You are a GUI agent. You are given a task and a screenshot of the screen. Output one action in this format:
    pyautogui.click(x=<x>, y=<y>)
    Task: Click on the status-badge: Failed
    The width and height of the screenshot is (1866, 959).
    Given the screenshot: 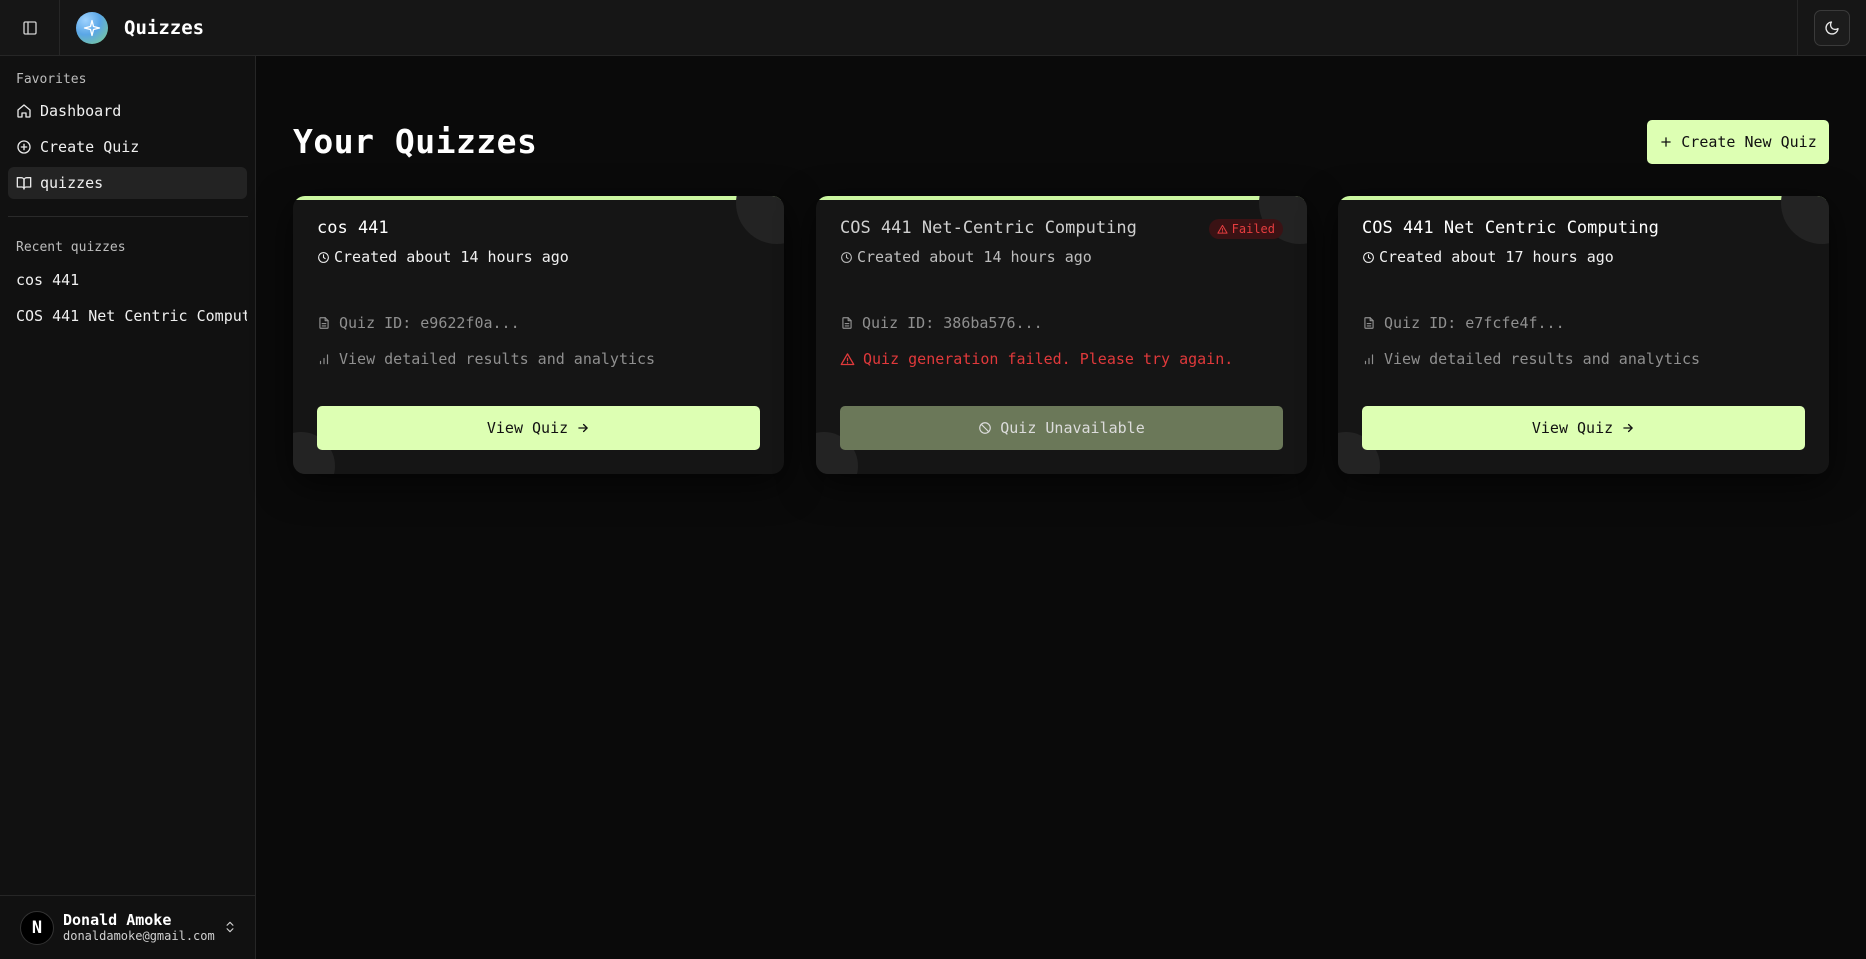 What is the action you would take?
    pyautogui.click(x=1245, y=229)
    